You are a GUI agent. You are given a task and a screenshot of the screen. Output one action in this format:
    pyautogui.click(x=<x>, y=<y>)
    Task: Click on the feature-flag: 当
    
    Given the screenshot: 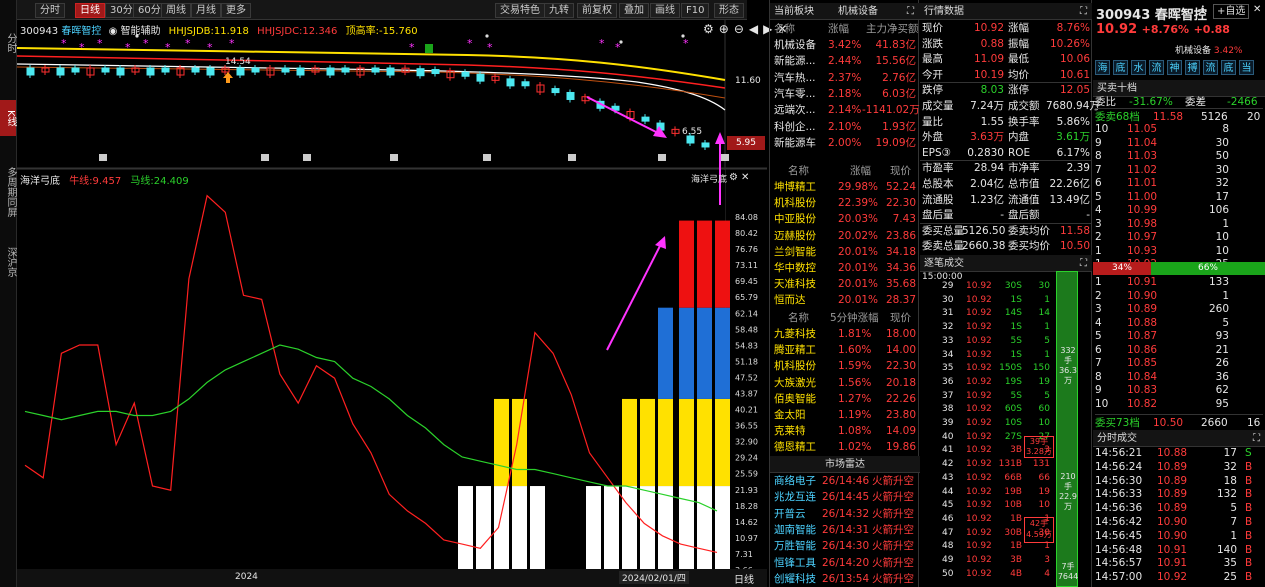 What is the action you would take?
    pyautogui.click(x=1246, y=67)
    